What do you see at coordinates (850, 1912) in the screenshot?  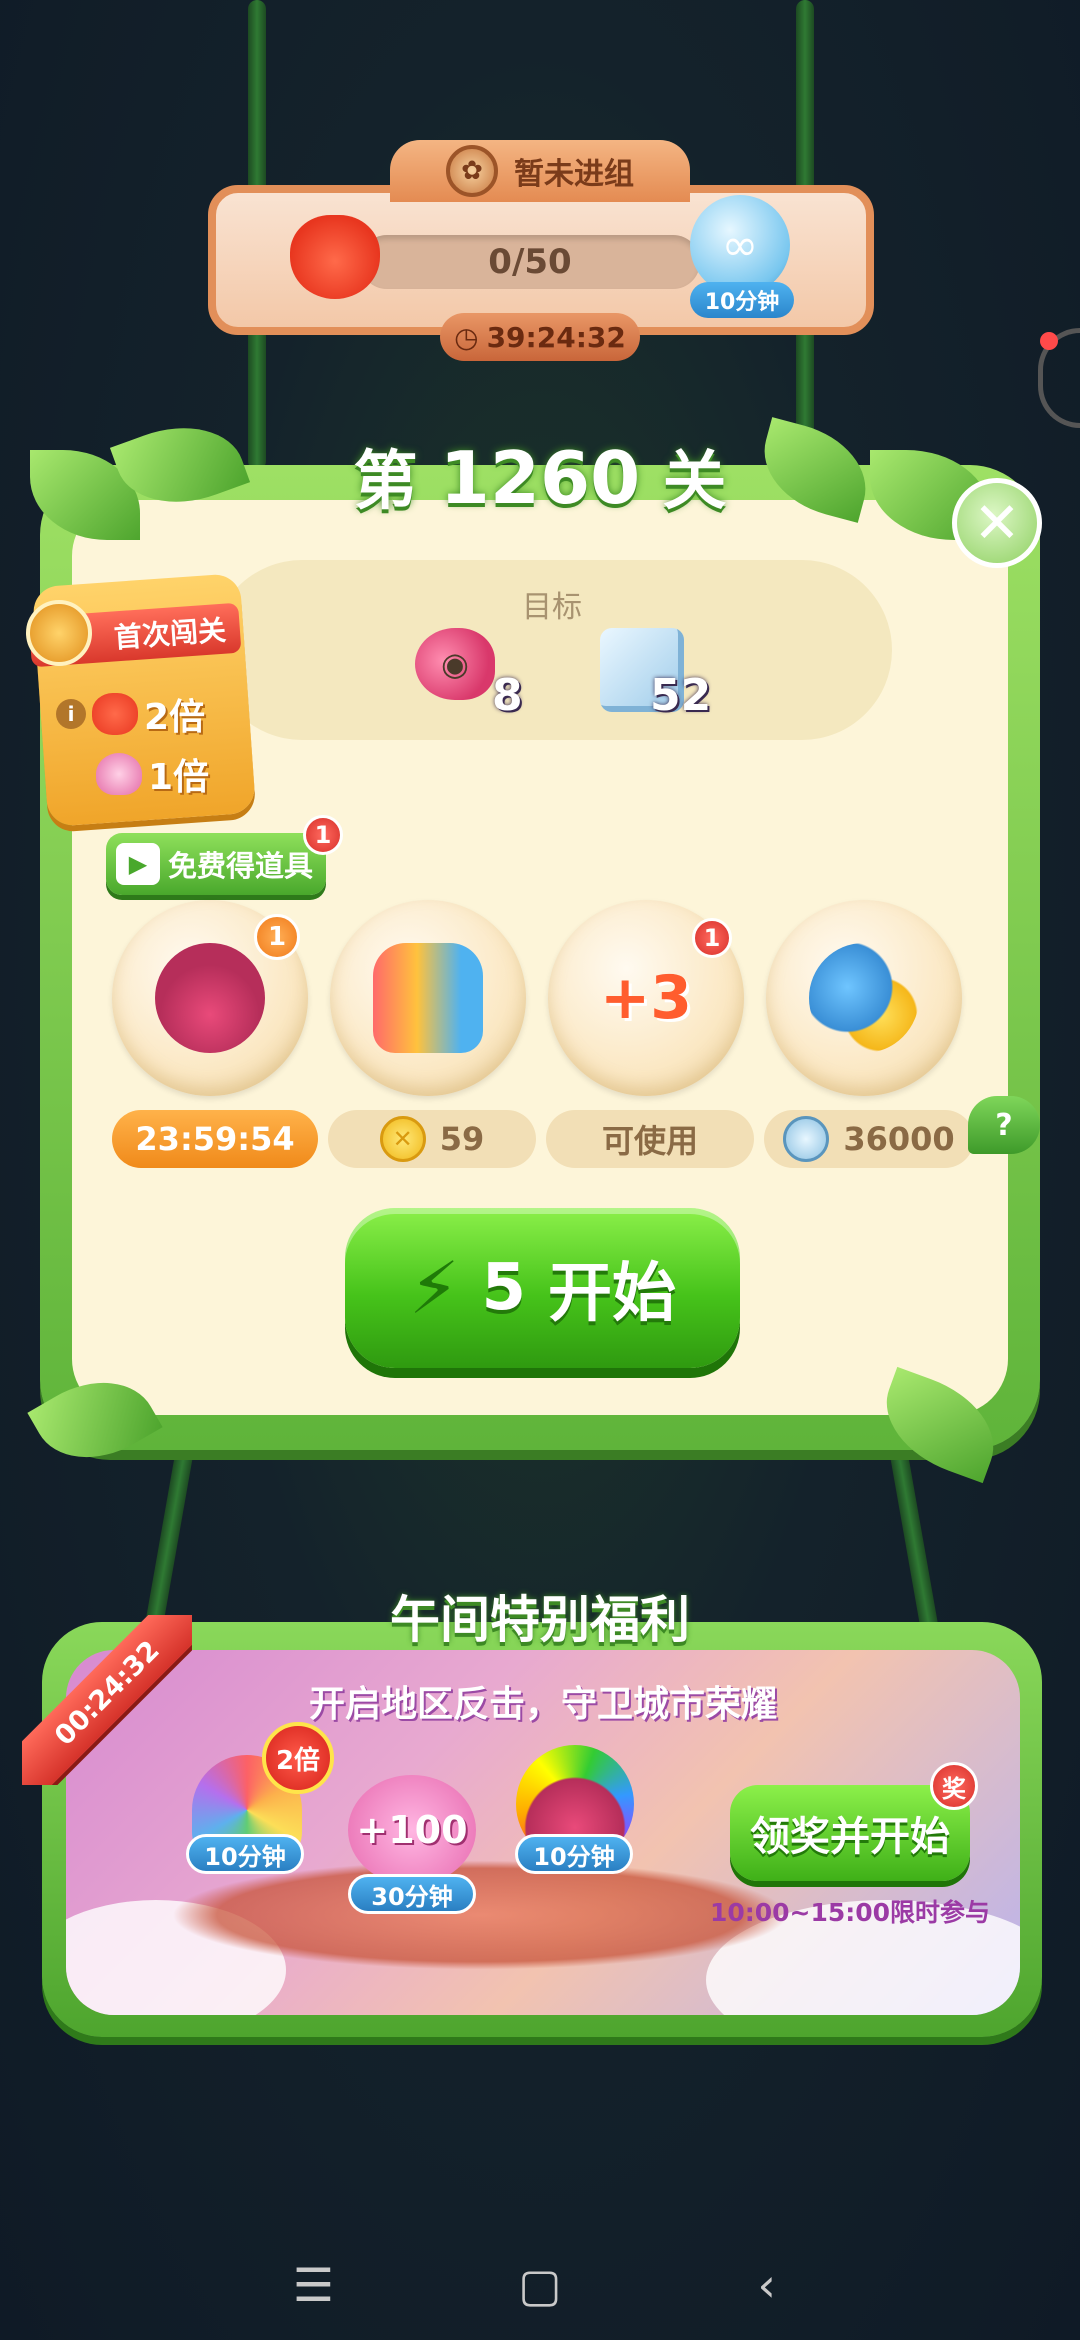 I see `claim-time-note: 10:00~15:00限时参与` at bounding box center [850, 1912].